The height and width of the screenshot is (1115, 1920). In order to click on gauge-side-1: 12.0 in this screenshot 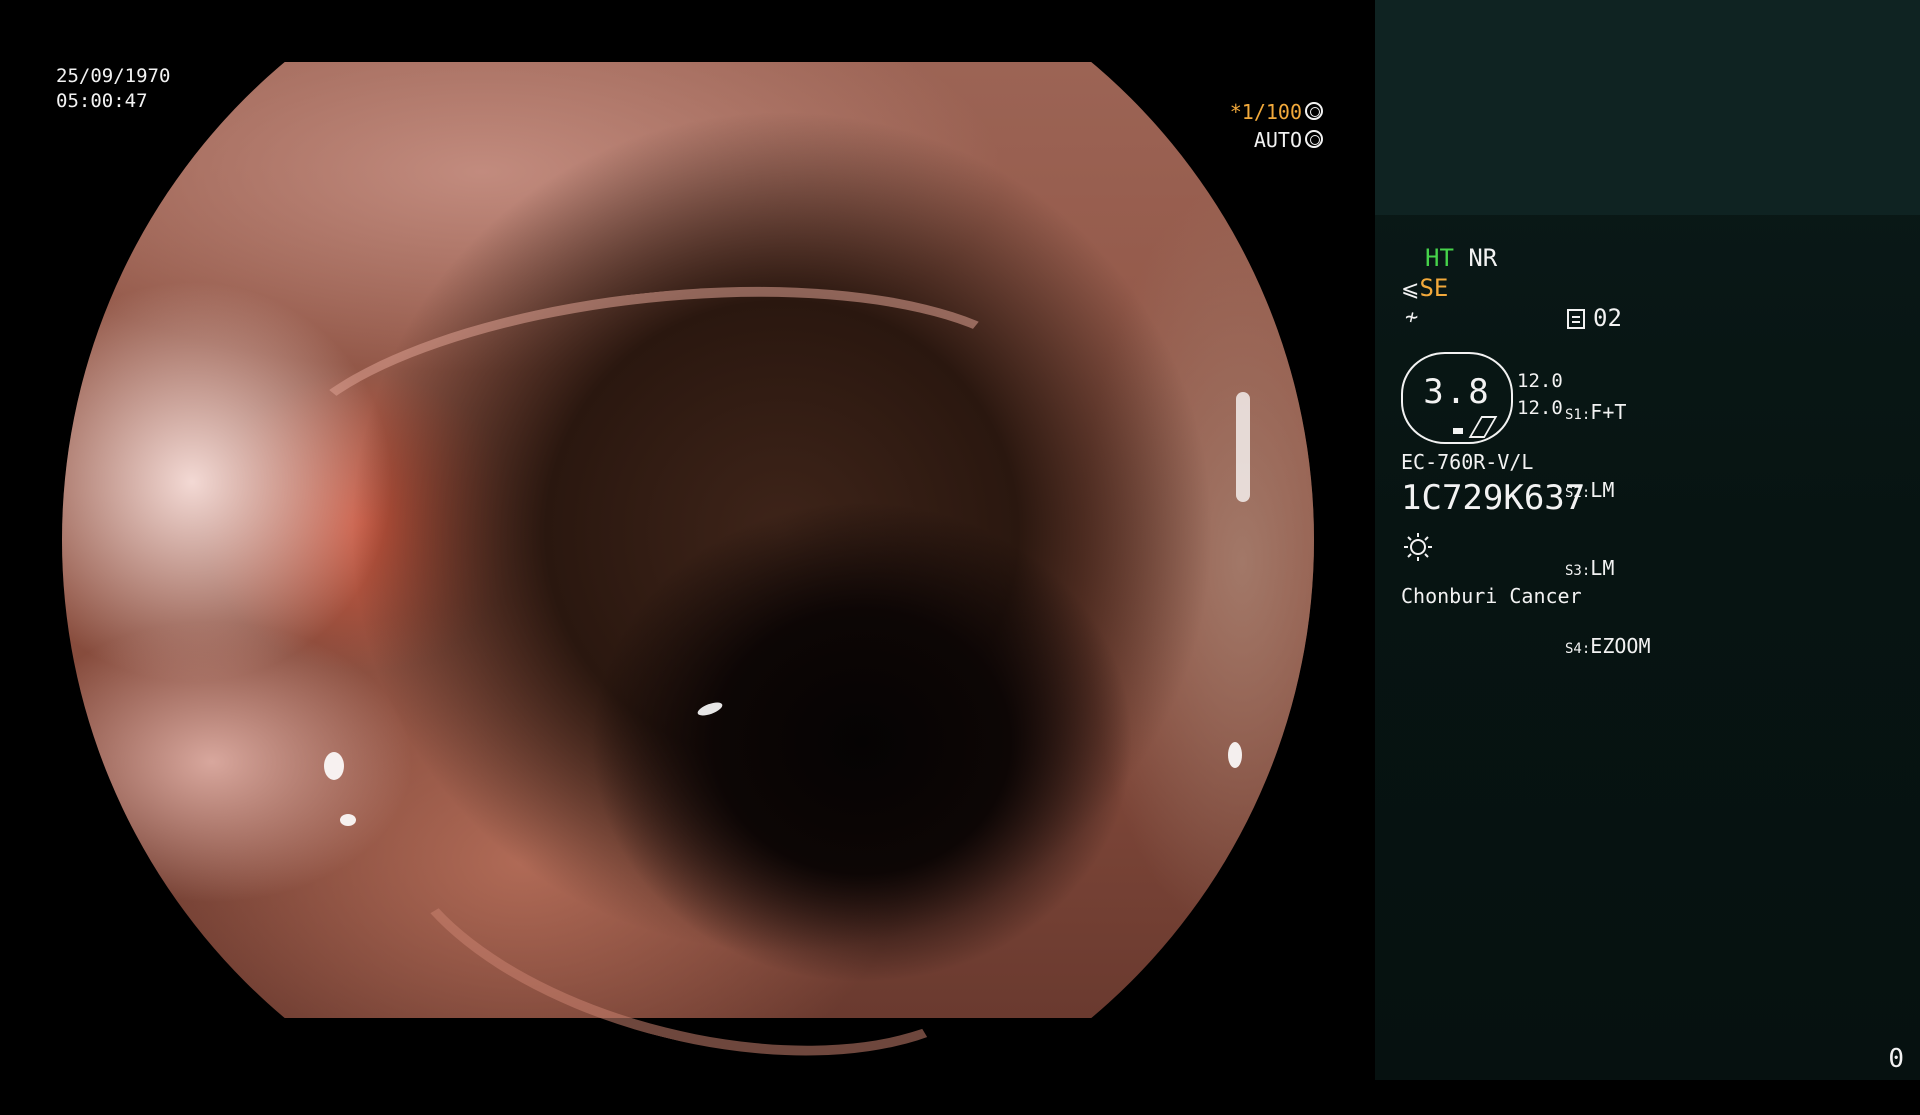, I will do `click(1540, 381)`.